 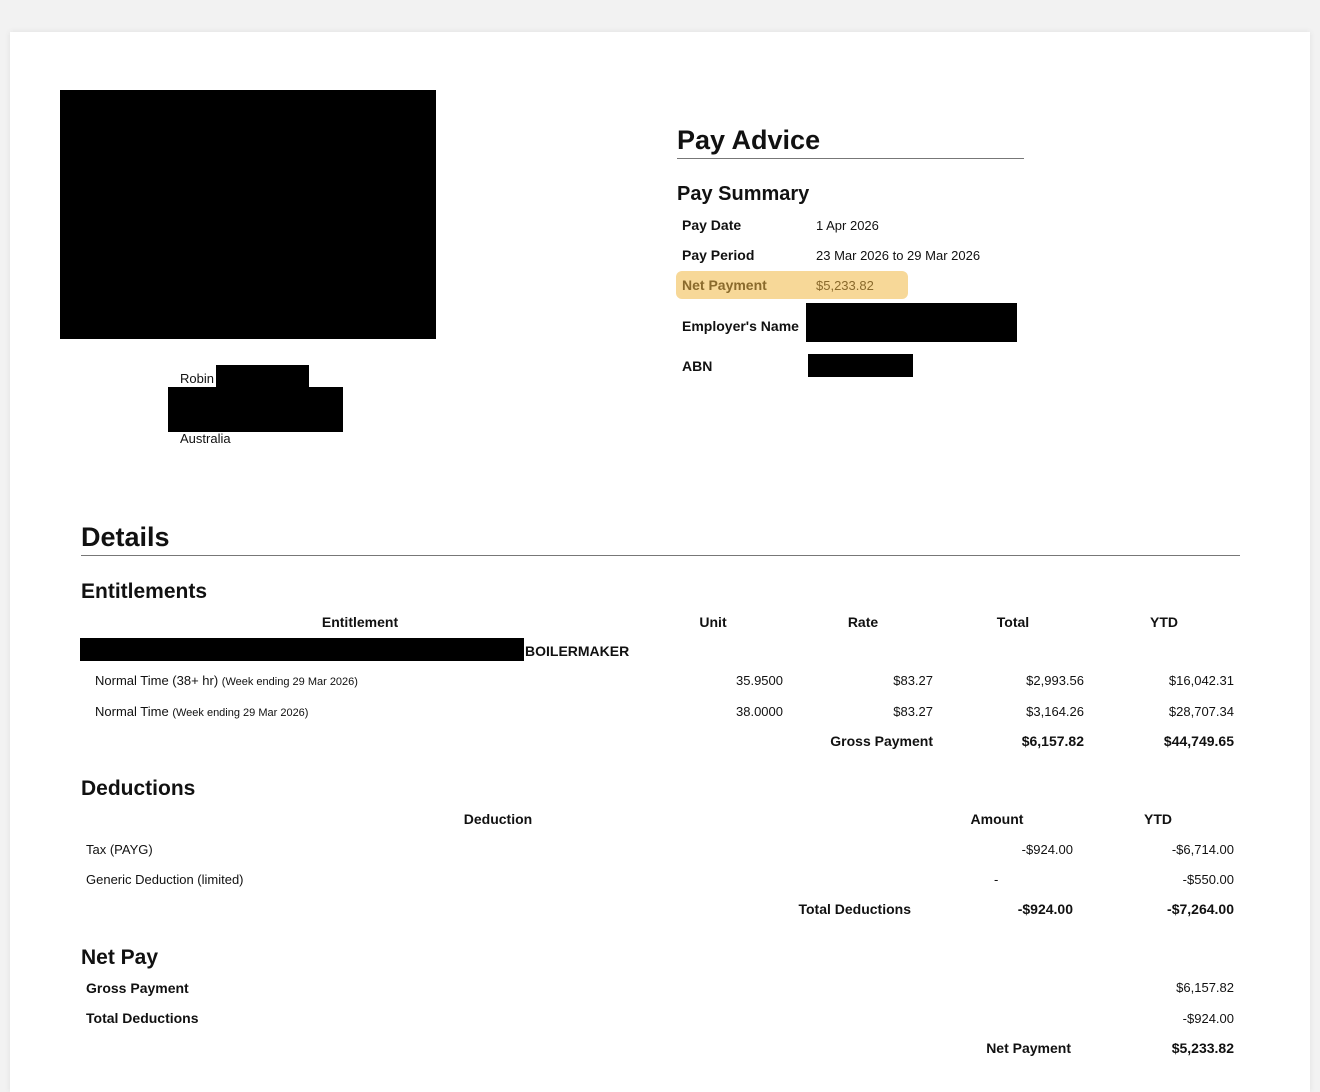 I want to click on col-amount: Amount, so click(x=997, y=819).